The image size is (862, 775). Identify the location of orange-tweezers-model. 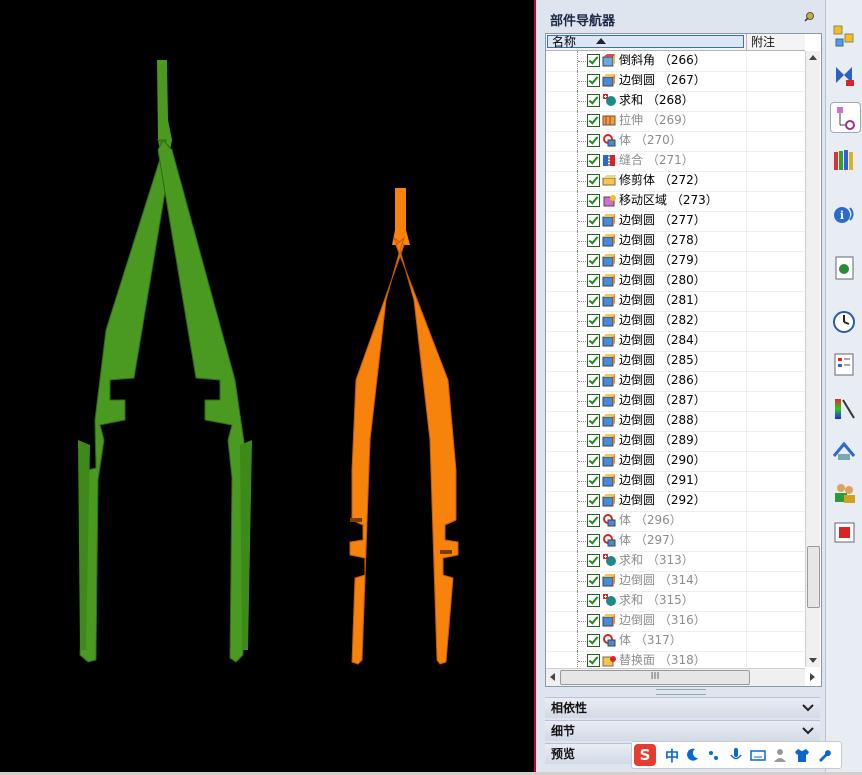
(404, 426).